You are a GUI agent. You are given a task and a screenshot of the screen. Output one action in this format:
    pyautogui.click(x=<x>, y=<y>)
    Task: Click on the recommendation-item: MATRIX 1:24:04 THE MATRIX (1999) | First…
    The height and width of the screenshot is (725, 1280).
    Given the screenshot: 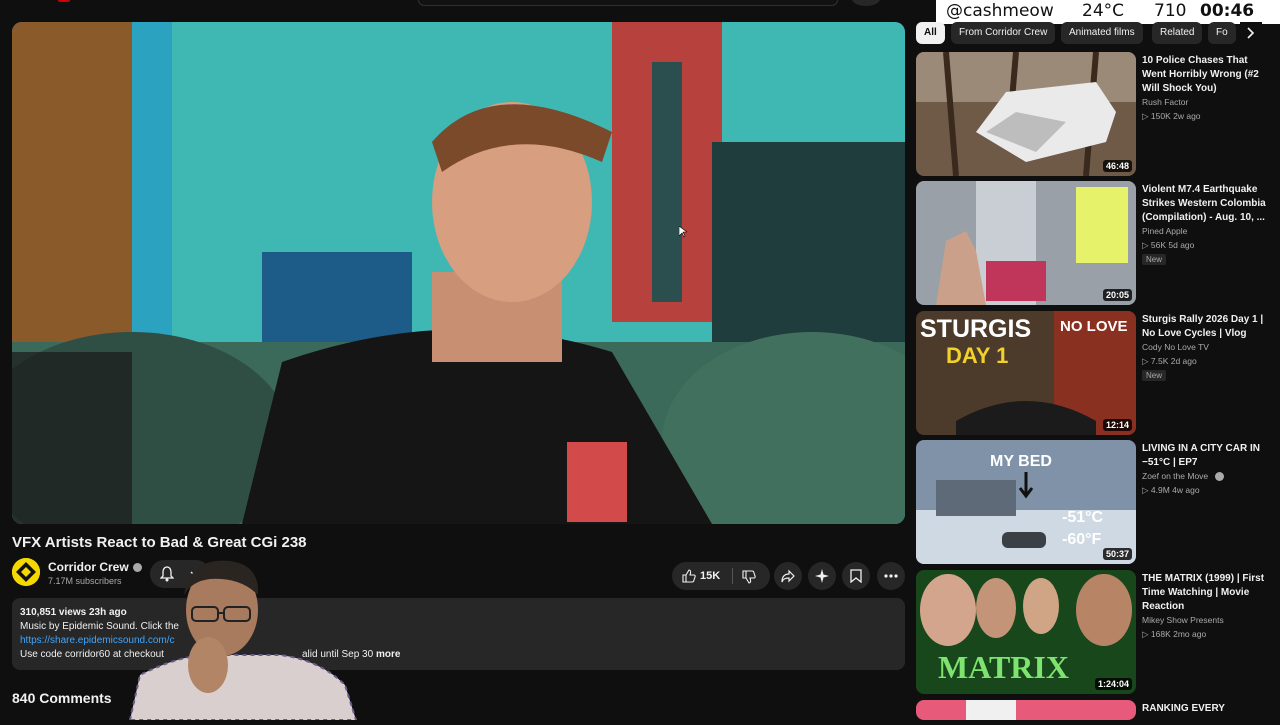 What is the action you would take?
    pyautogui.click(x=1091, y=632)
    